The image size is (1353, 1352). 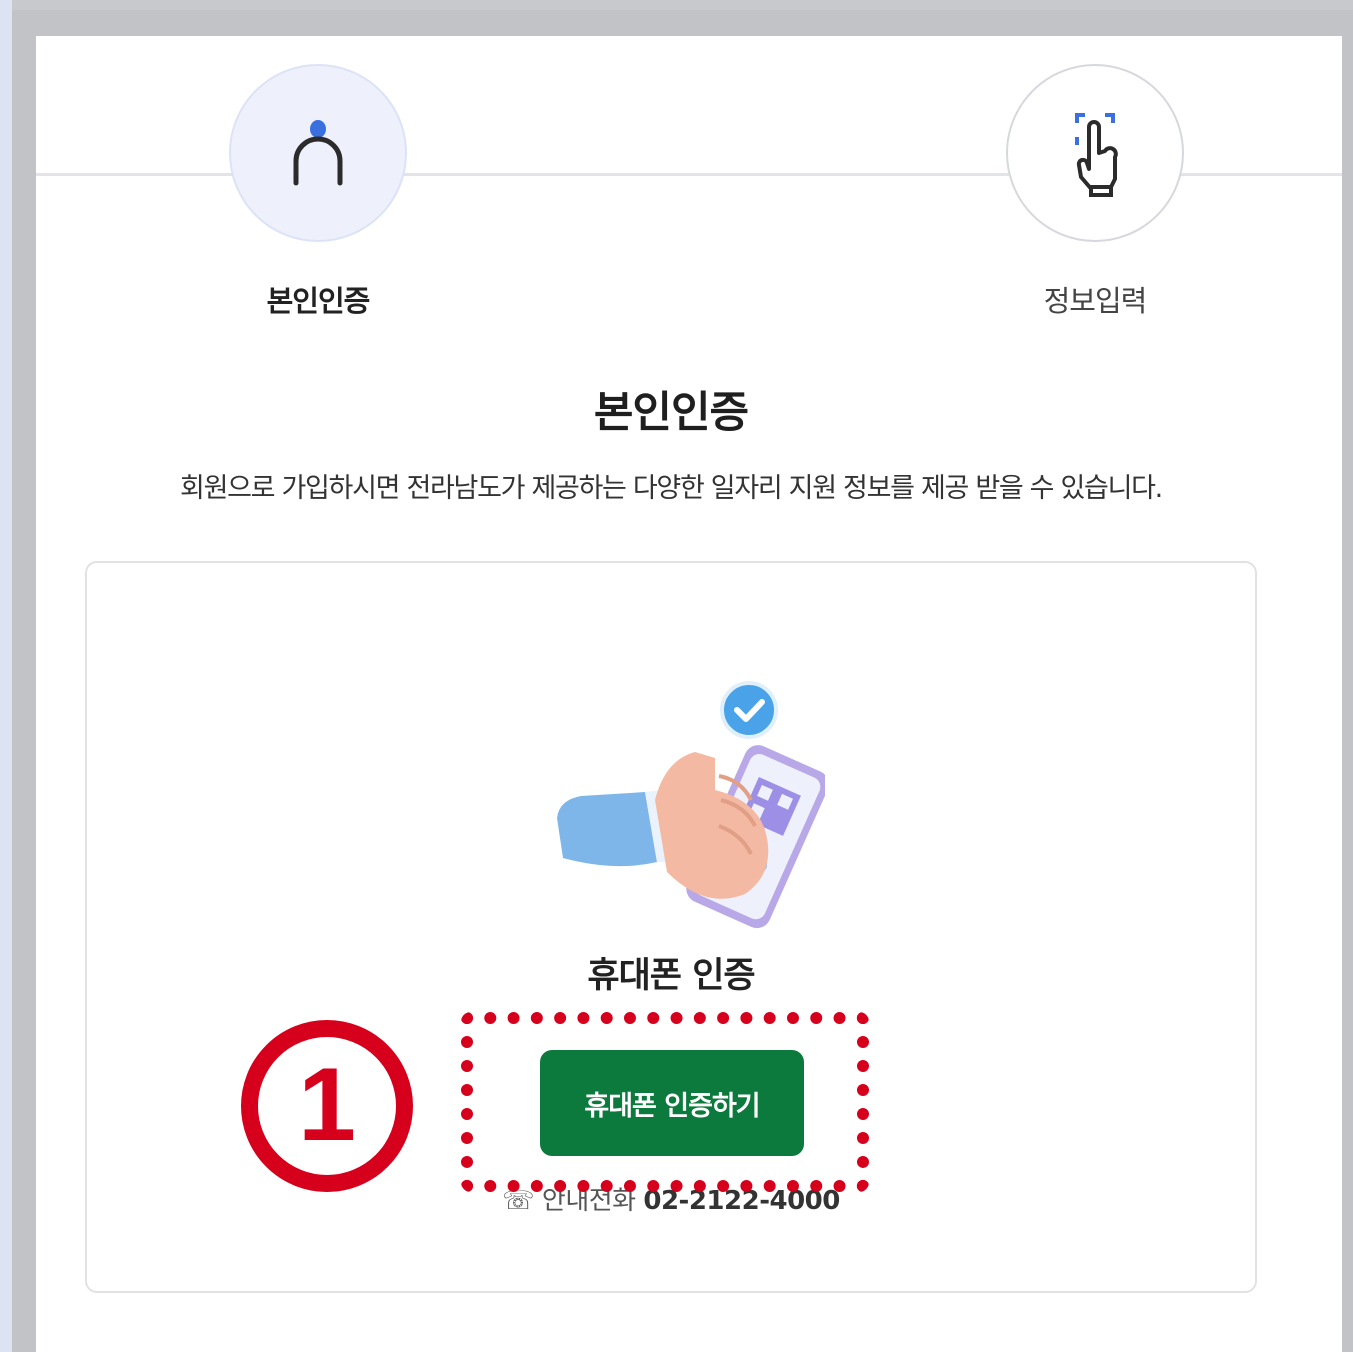 I want to click on phone-verify-button: 휴대폰 인증하기, so click(x=672, y=1103).